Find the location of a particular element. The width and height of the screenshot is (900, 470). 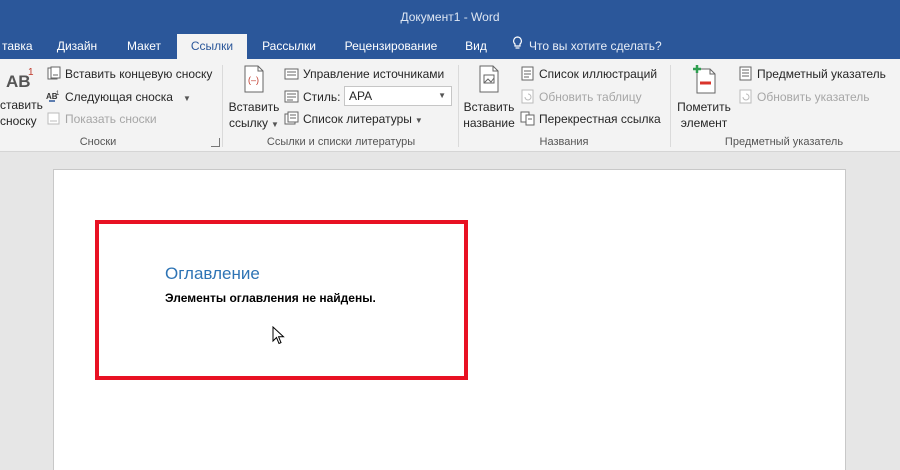

manage-sources-button: Управление источниками is located at coordinates (364, 74).